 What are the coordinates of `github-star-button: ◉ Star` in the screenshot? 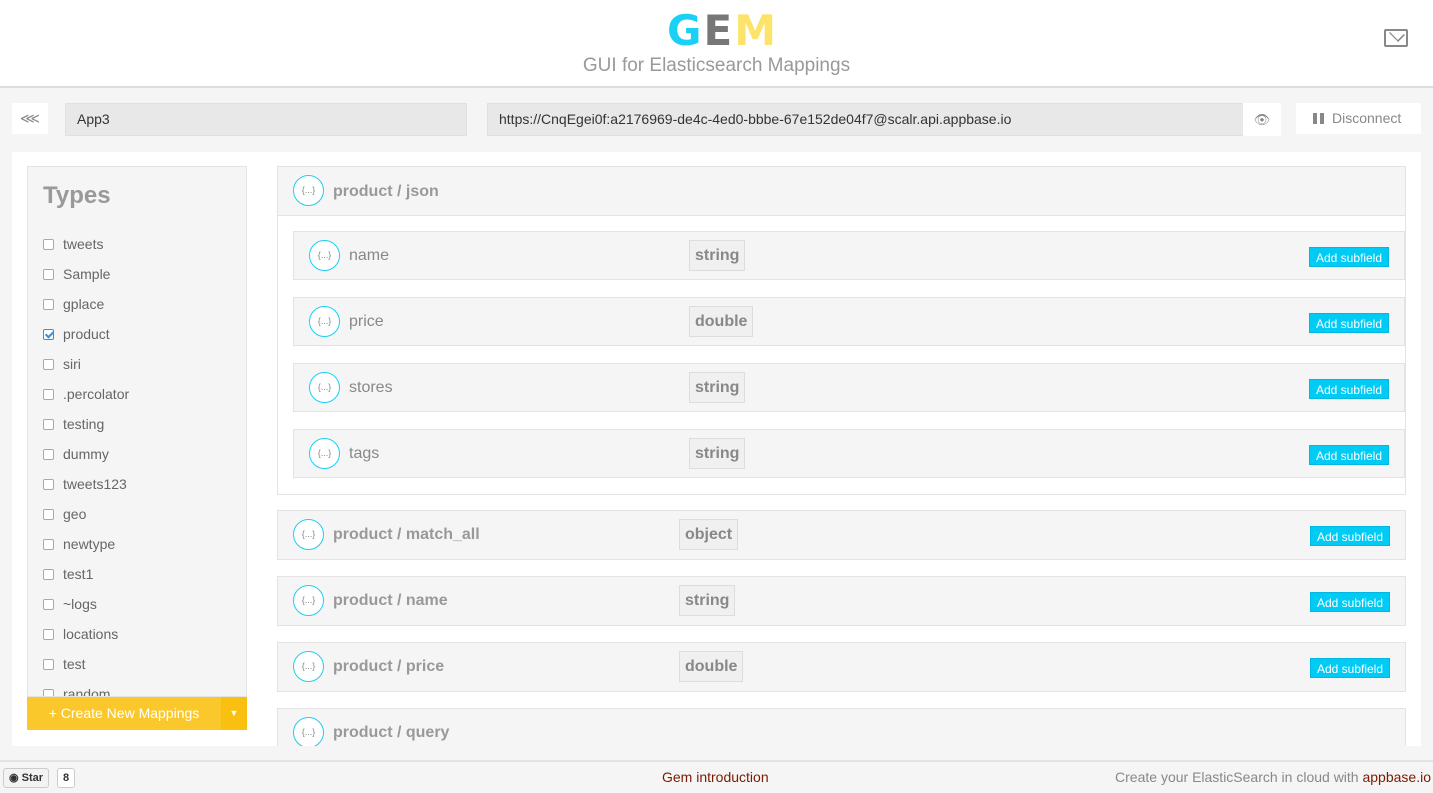 It's located at (26, 778).